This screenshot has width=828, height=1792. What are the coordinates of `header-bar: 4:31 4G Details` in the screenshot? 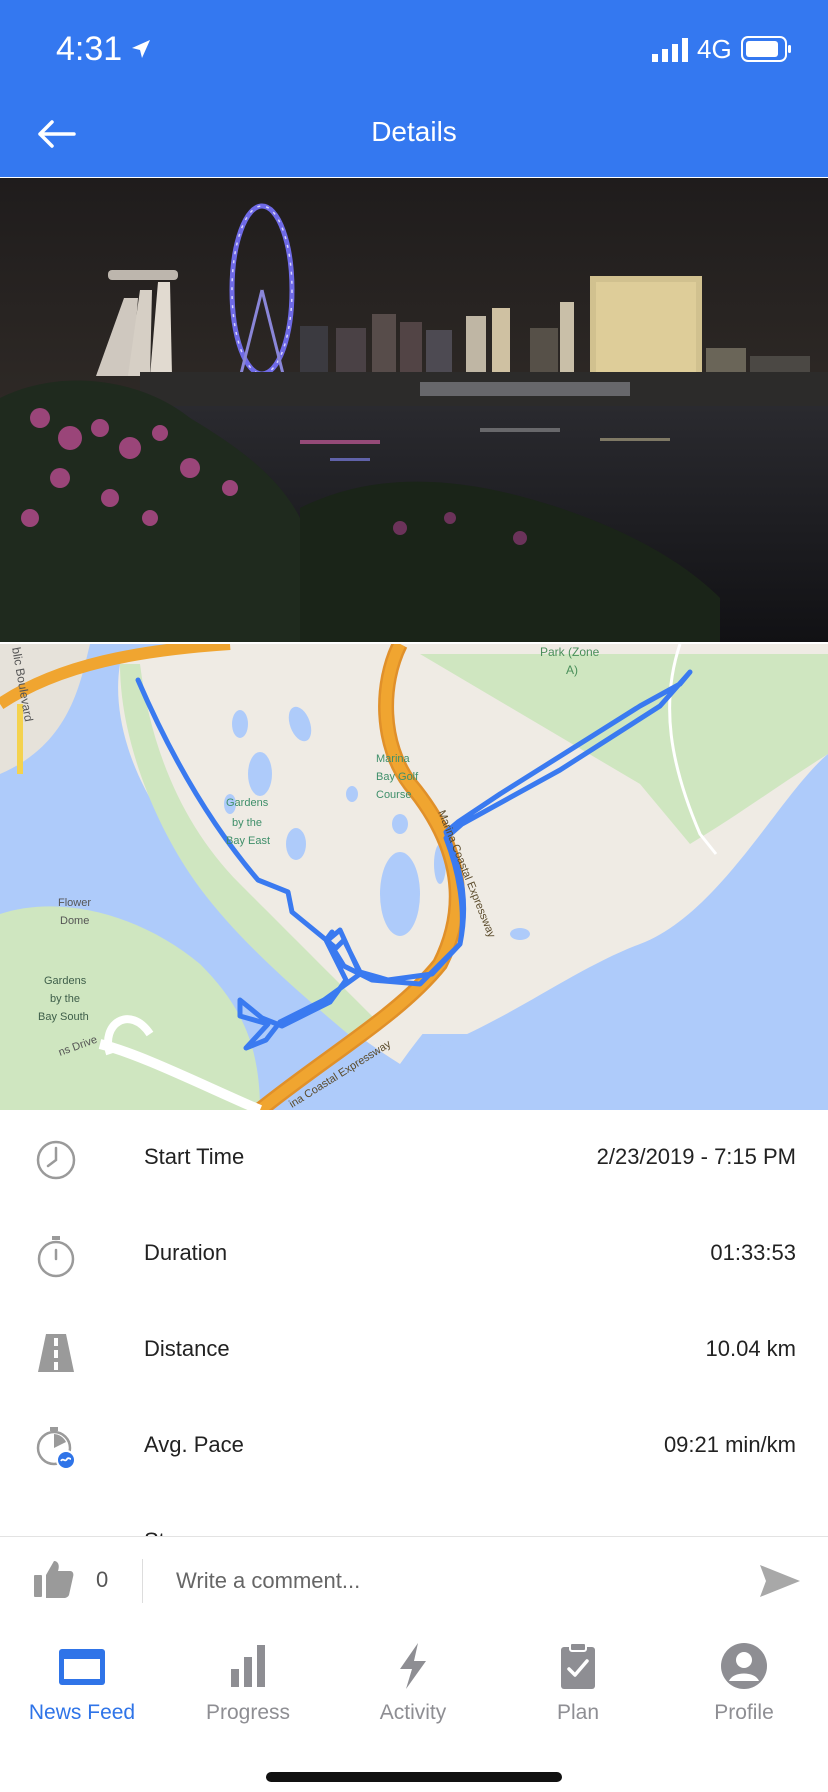 It's located at (414, 88).